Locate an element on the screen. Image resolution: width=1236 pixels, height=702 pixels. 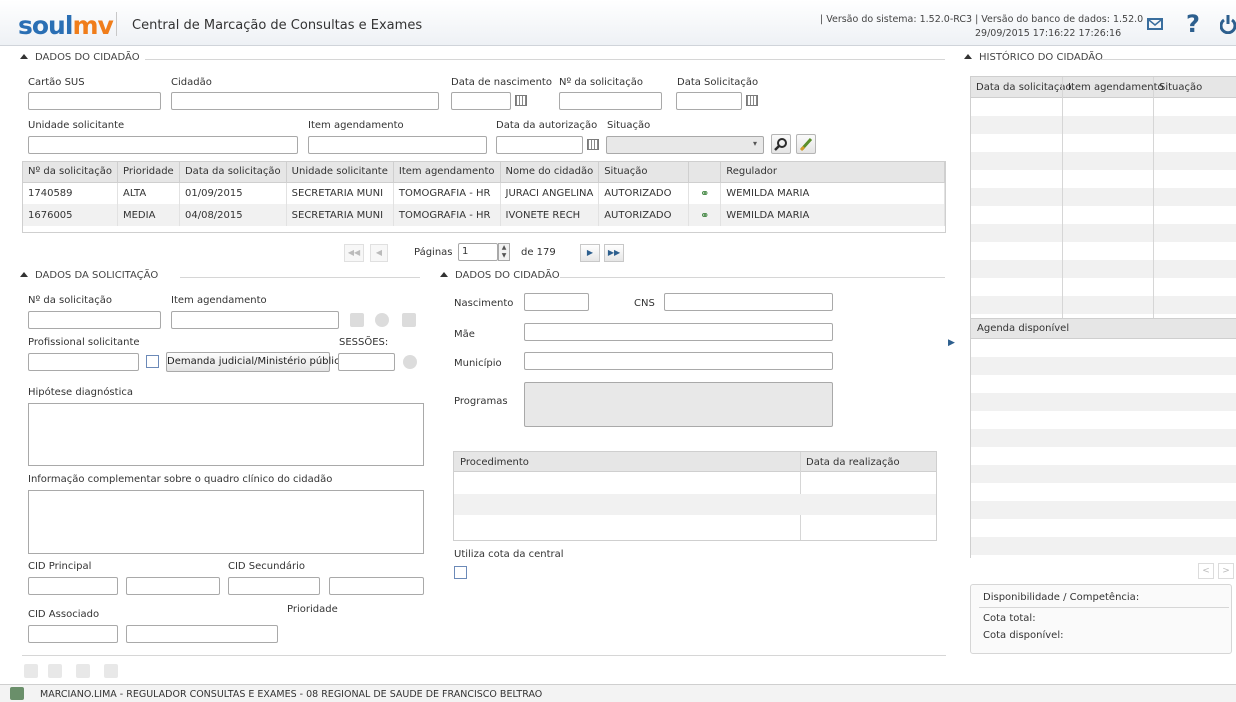
info-complementar-textarea is located at coordinates (226, 522).